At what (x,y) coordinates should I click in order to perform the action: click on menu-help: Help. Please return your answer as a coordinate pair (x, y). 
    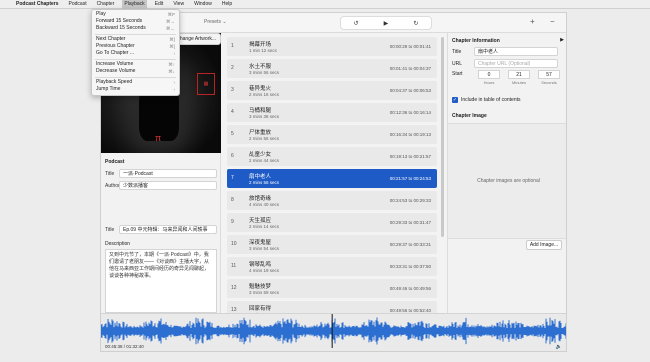
    Looking at the image, I should click on (227, 4).